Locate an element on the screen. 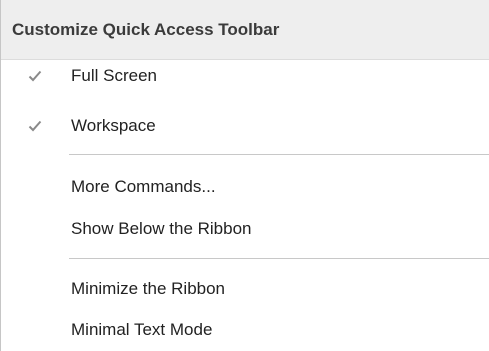 Image resolution: width=489 pixels, height=351 pixels. menu-item-label: Minimal Text Mode is located at coordinates (142, 329).